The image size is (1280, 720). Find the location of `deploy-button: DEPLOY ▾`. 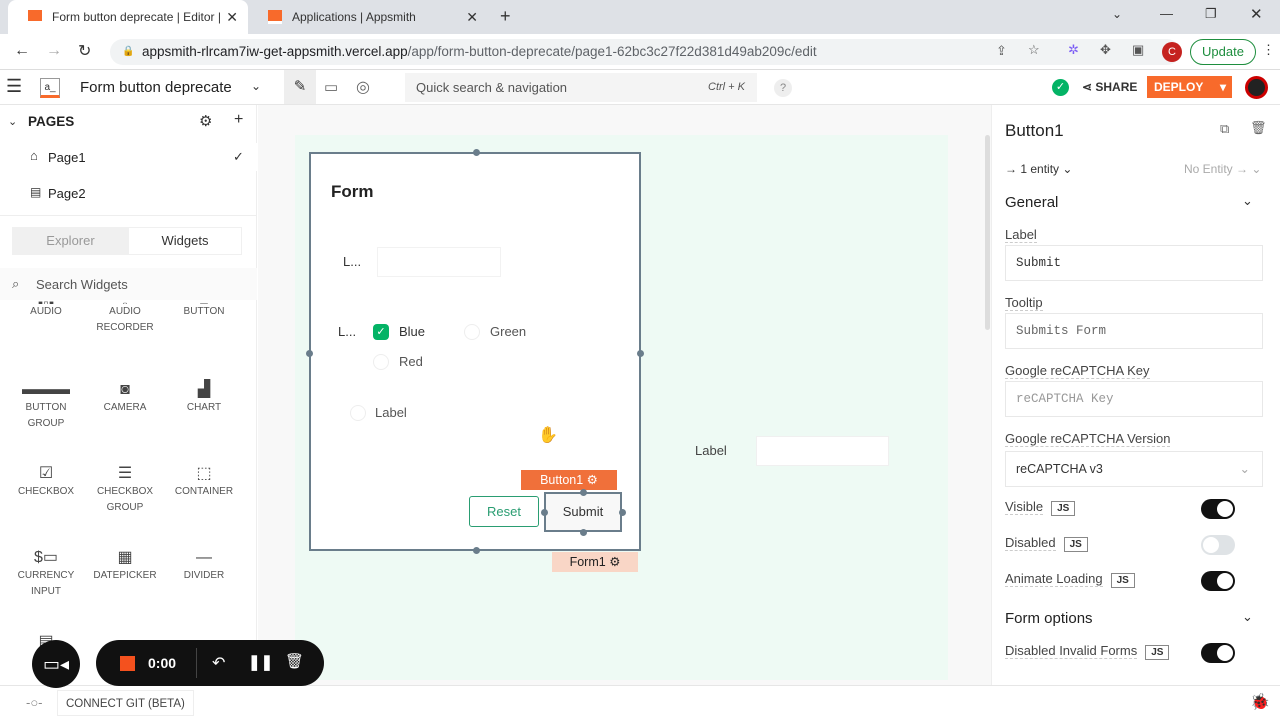

deploy-button: DEPLOY ▾ is located at coordinates (1189, 87).